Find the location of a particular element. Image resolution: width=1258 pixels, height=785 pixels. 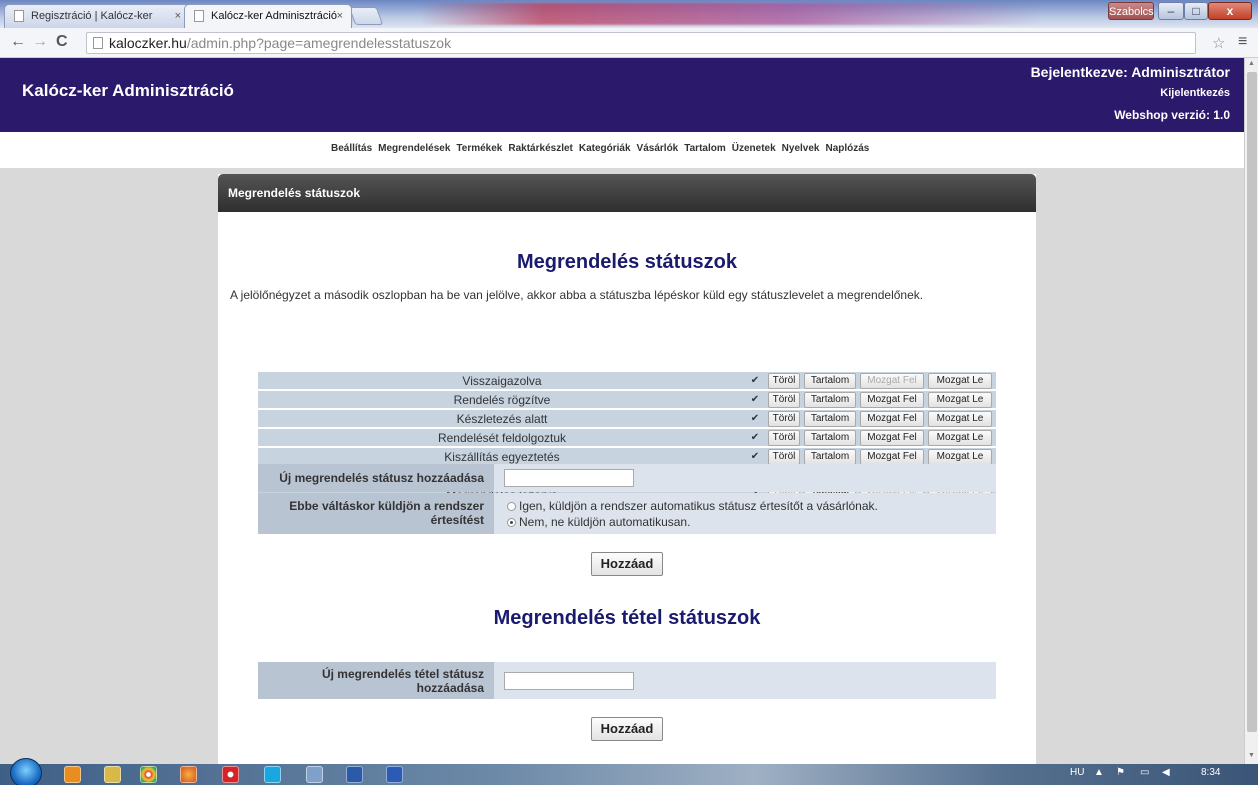

tab-admin: Kalócz-ker Adminisztráció × is located at coordinates (268, 16).